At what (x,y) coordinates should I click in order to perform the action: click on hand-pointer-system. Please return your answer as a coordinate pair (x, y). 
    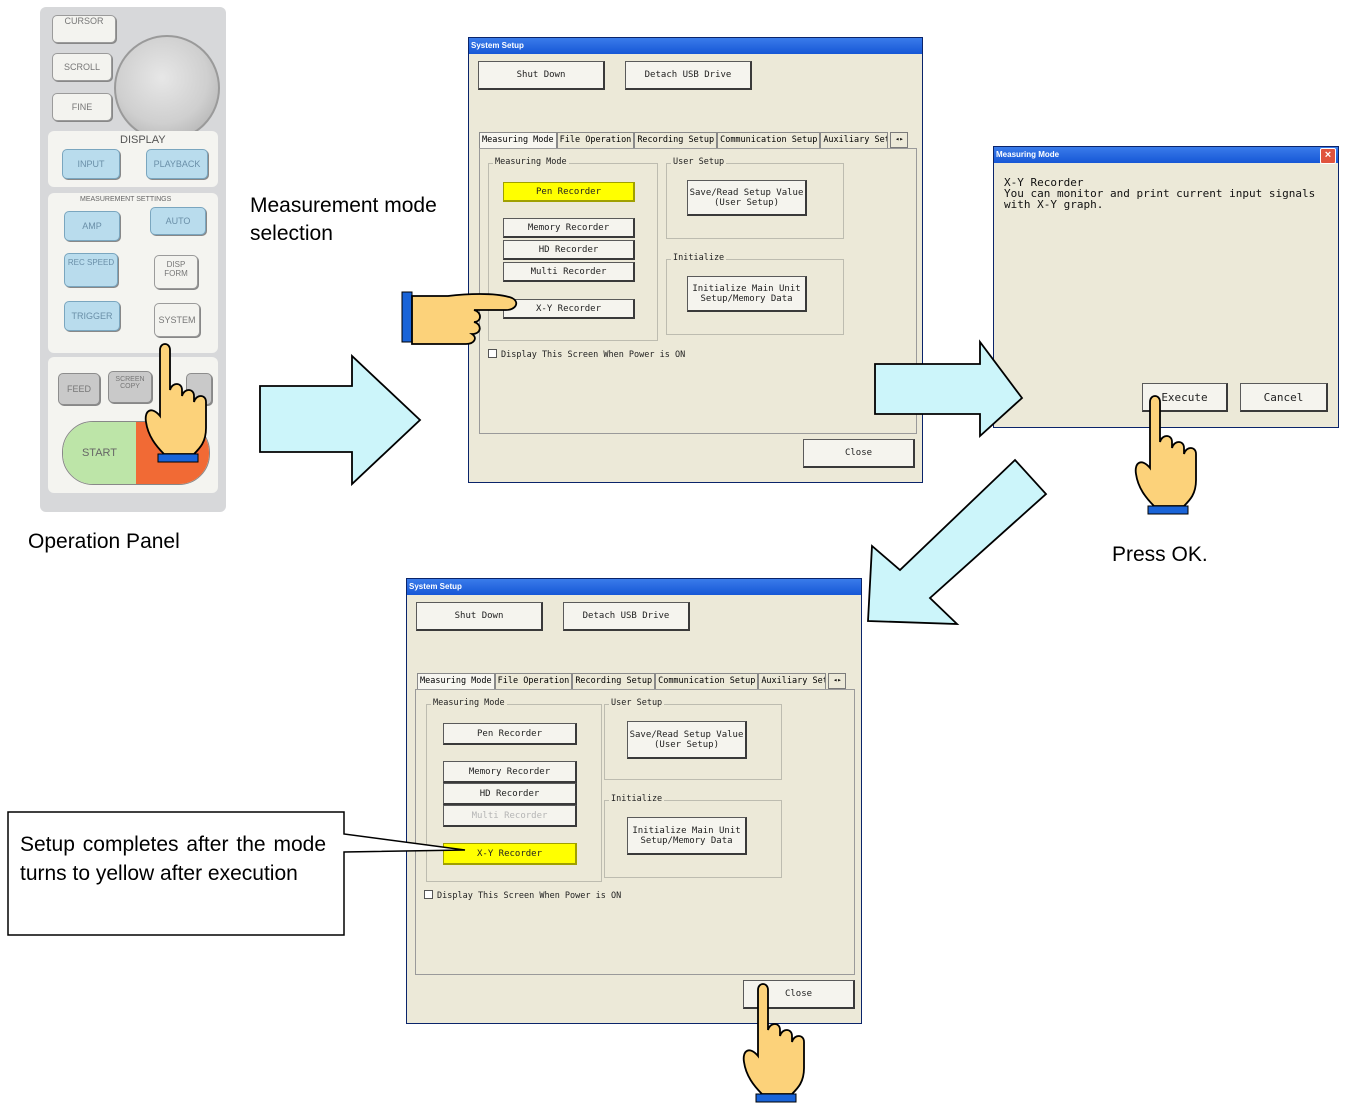
    Looking at the image, I should click on (175, 403).